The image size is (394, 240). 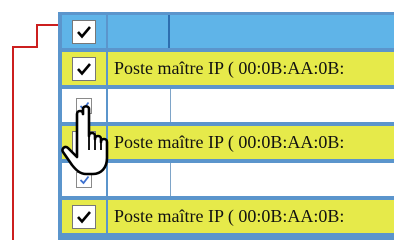 What do you see at coordinates (85, 140) in the screenshot?
I see `hand-pointer-icon` at bounding box center [85, 140].